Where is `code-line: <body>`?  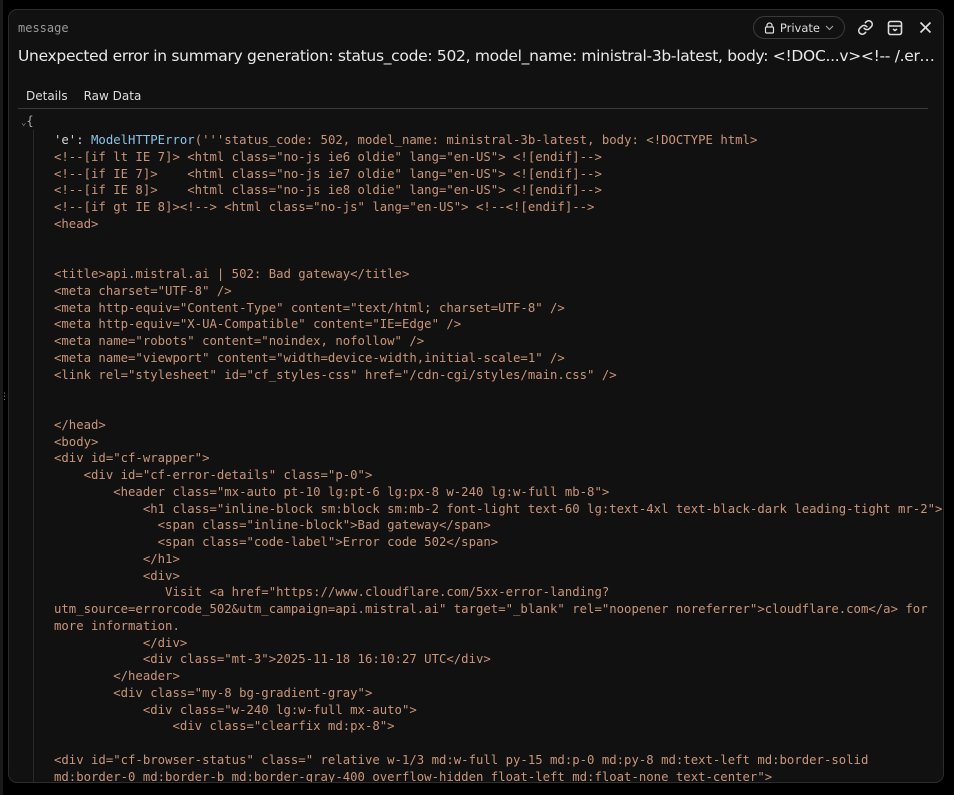
code-line: <body> is located at coordinates (76, 441).